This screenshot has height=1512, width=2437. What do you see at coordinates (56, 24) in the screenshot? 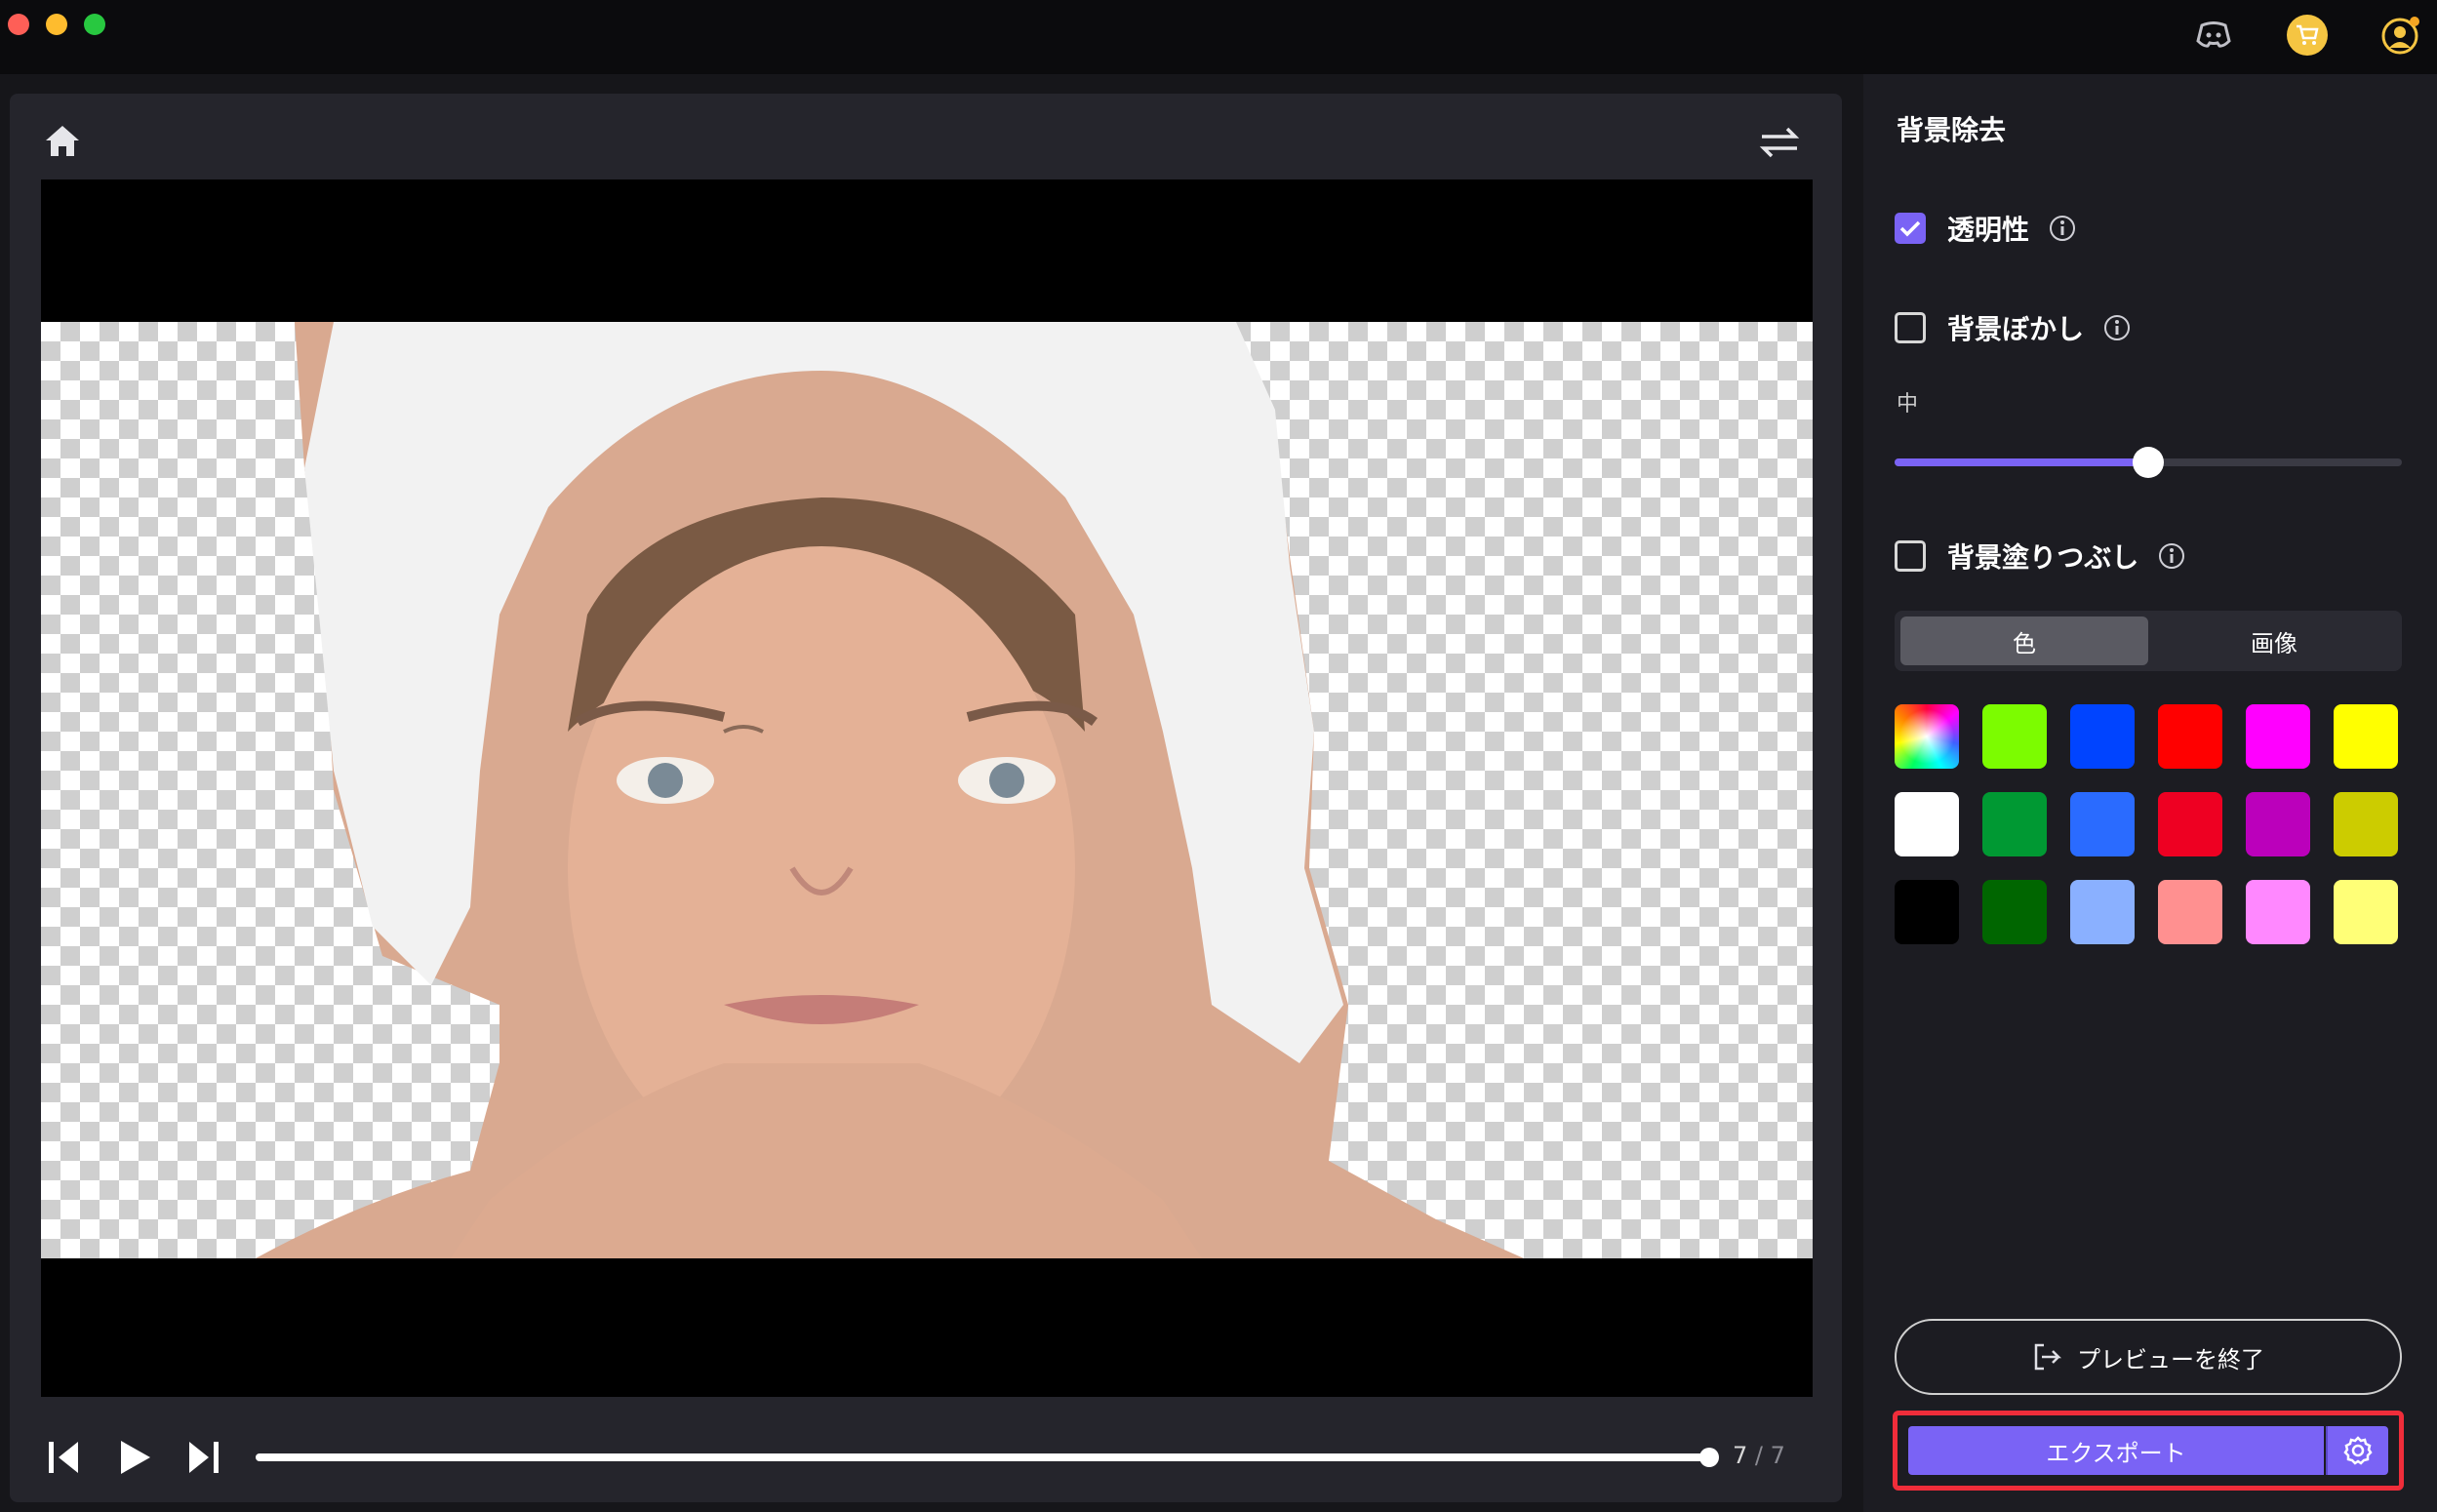
I see `minimize-window-button` at bounding box center [56, 24].